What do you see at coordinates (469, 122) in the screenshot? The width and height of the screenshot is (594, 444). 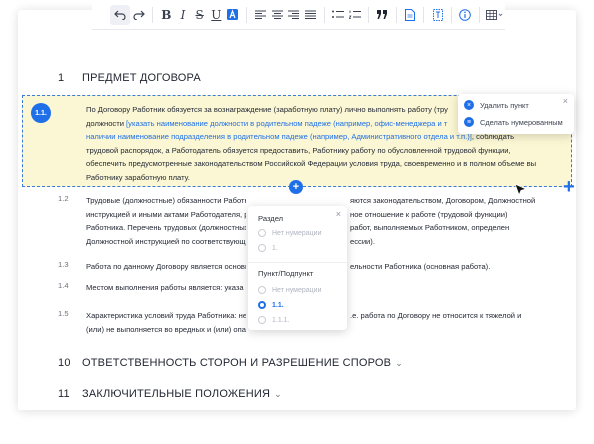 I see `list-icon: ≡` at bounding box center [469, 122].